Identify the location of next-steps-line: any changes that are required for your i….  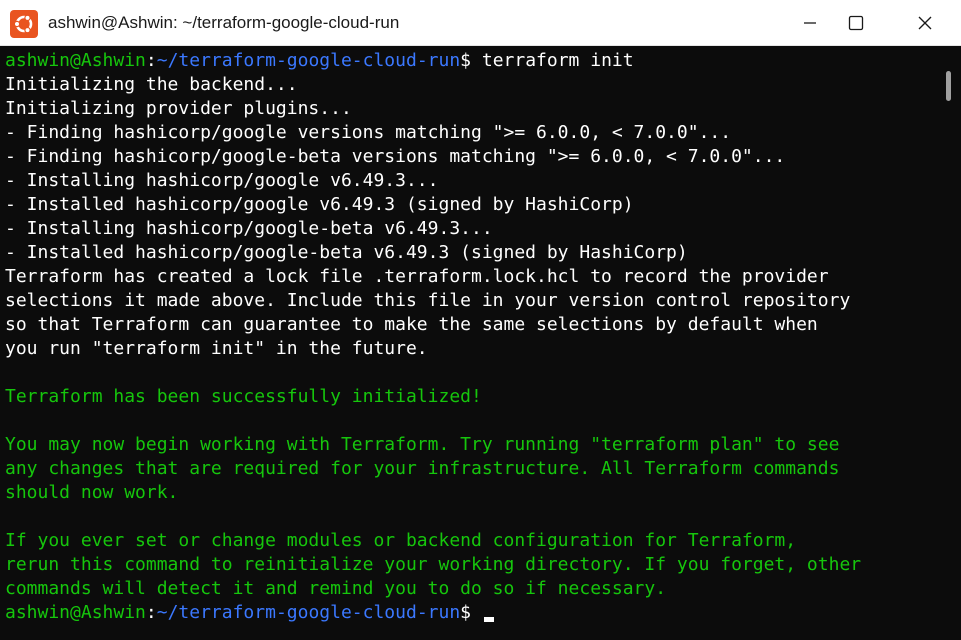
(422, 468).